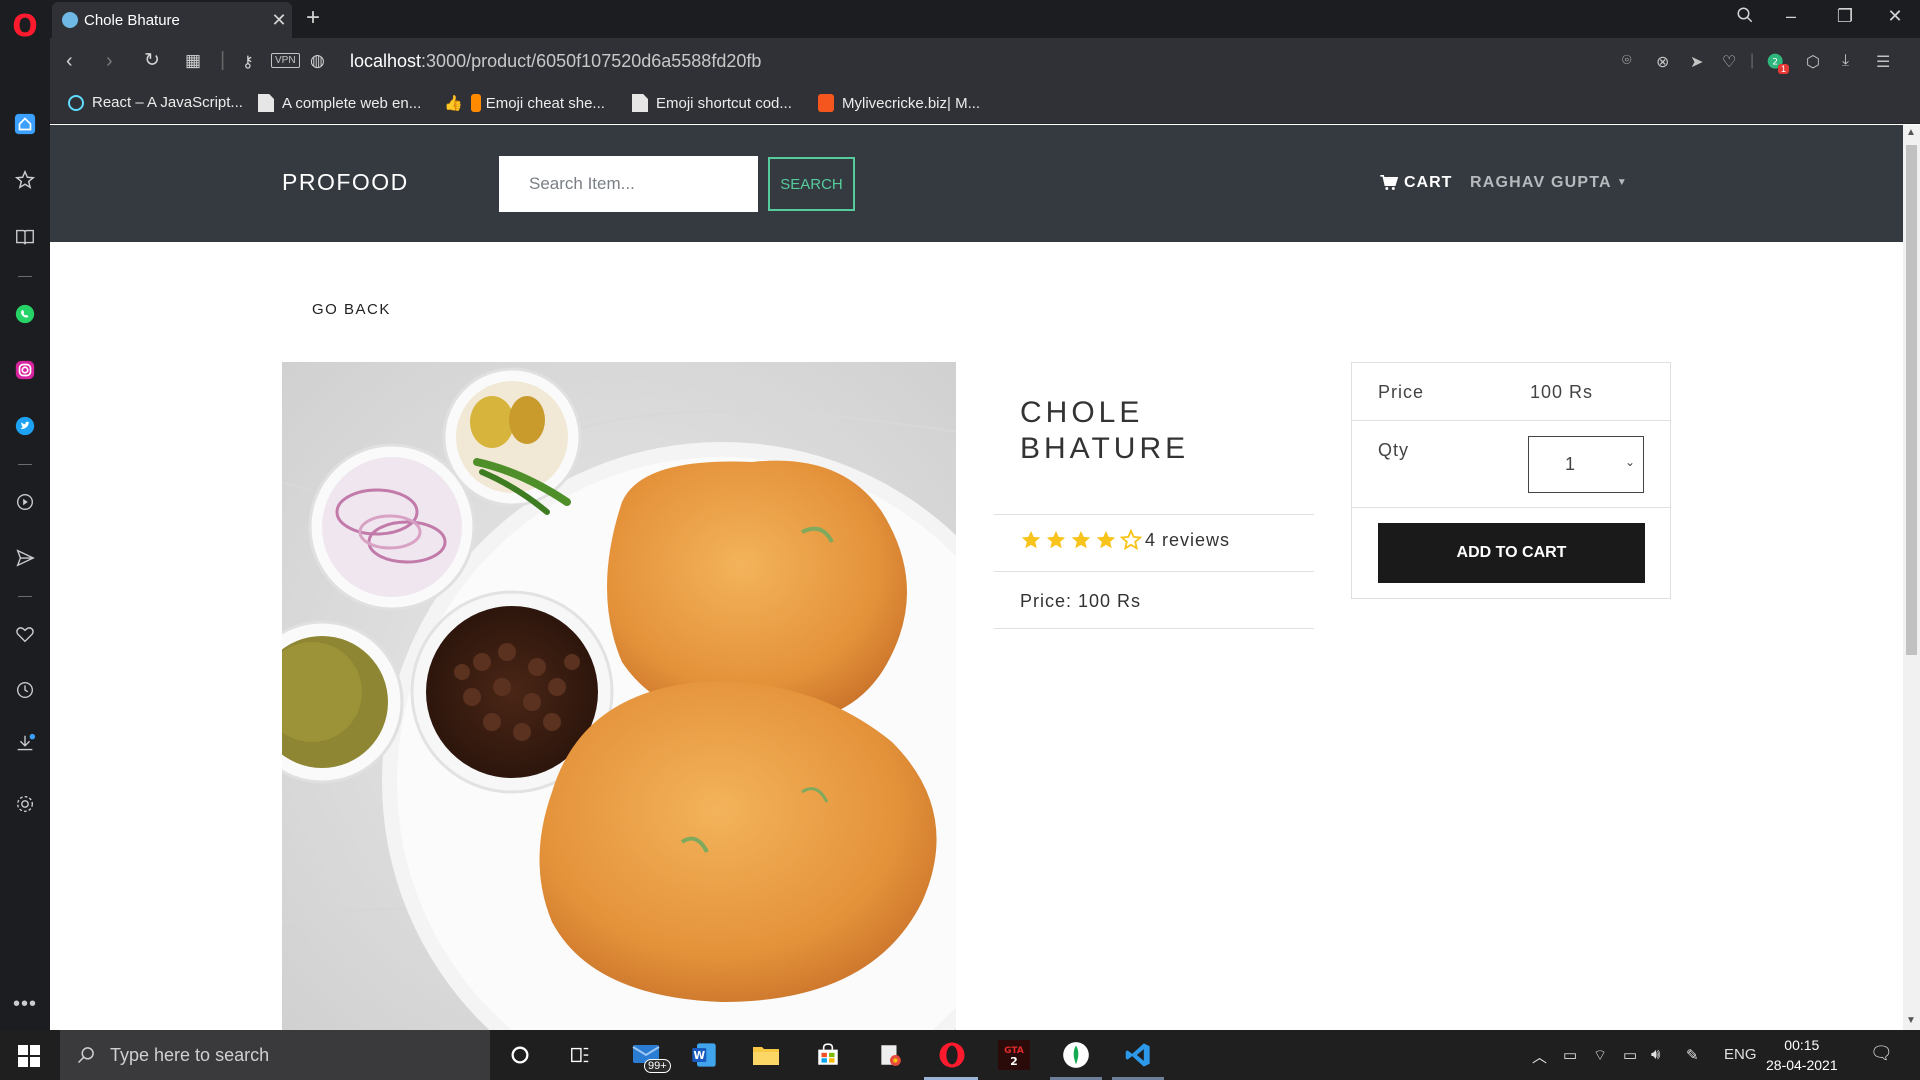 The image size is (1920, 1080). I want to click on document-icon, so click(640, 103).